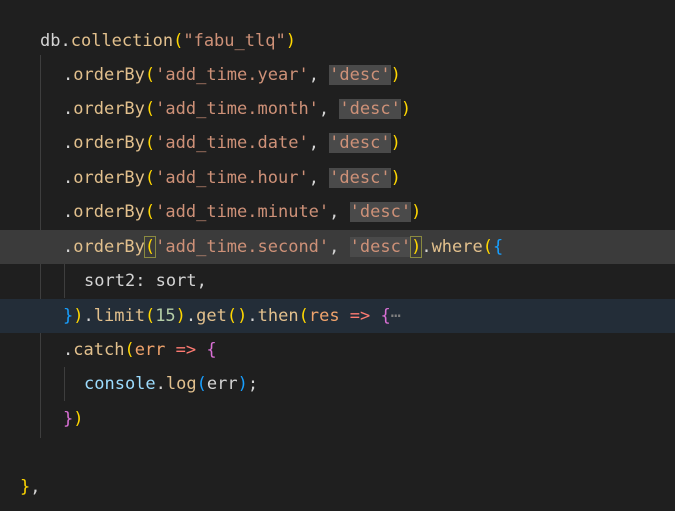  I want to click on code-line, so click(337, 453).